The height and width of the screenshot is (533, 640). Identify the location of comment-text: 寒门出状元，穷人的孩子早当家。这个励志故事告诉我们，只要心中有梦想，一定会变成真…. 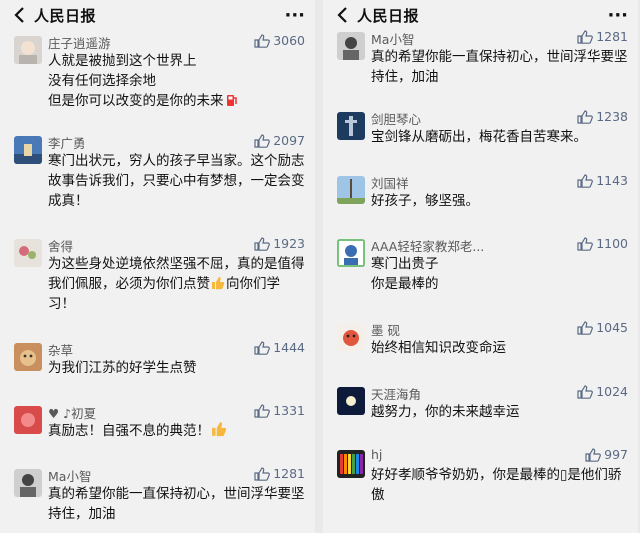
(176, 181).